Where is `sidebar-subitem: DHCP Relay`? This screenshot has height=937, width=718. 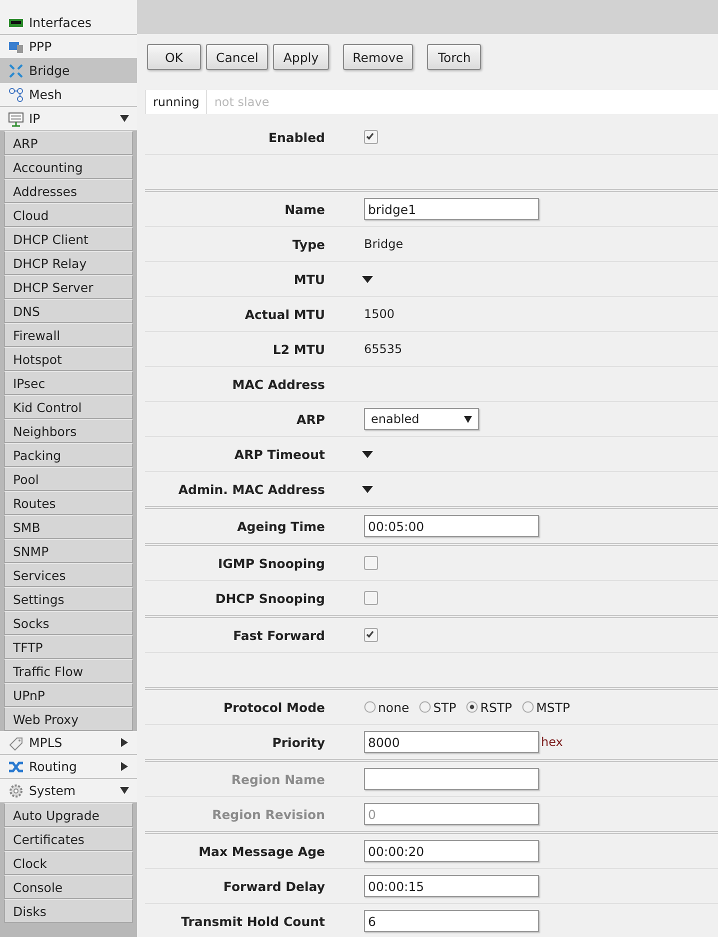
sidebar-subitem: DHCP Relay is located at coordinates (68, 263).